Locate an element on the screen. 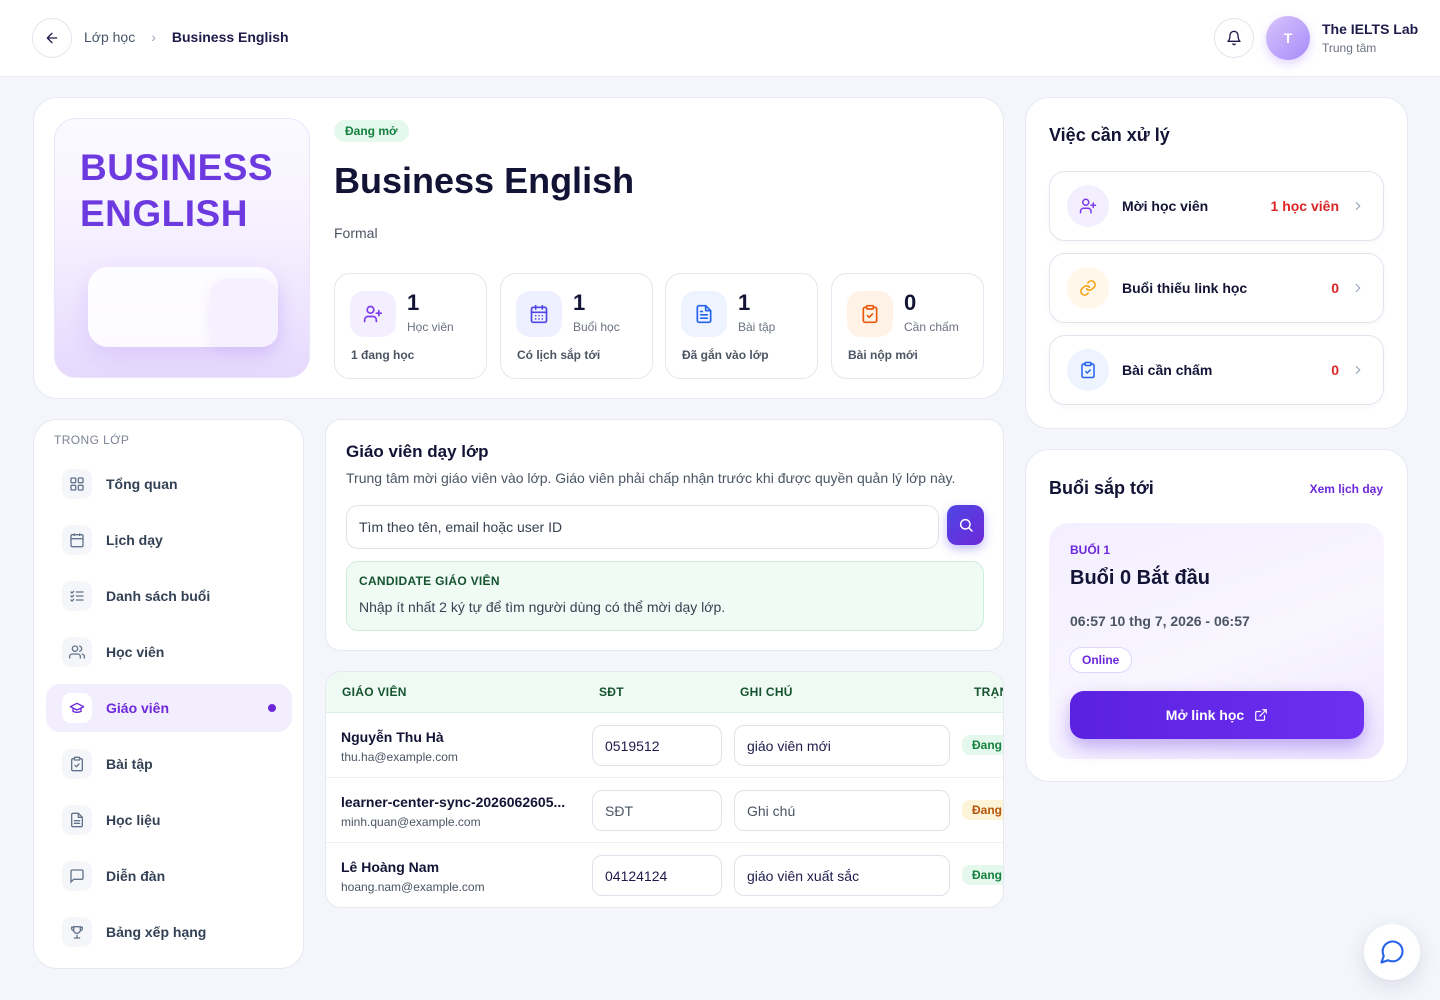 This screenshot has height=1000, width=1440. sidebar-item-label: Tổng quan is located at coordinates (142, 484).